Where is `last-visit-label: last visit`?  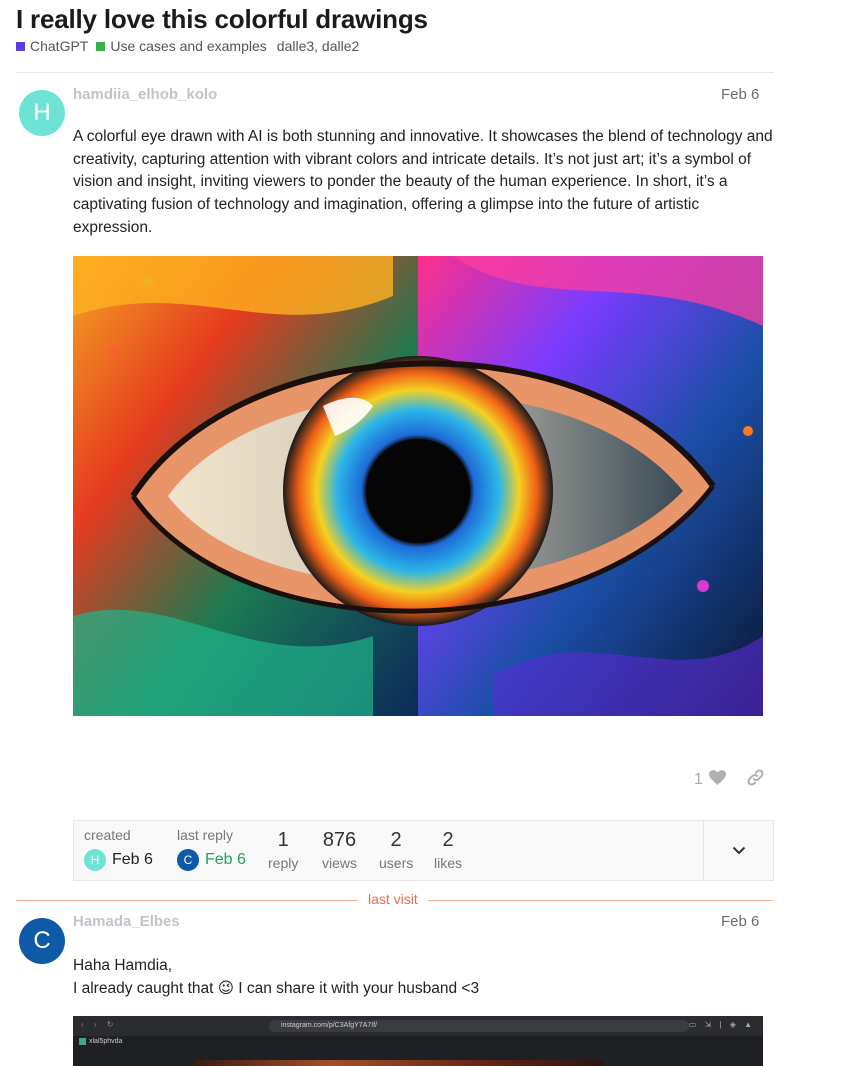 last-visit-label: last visit is located at coordinates (393, 899).